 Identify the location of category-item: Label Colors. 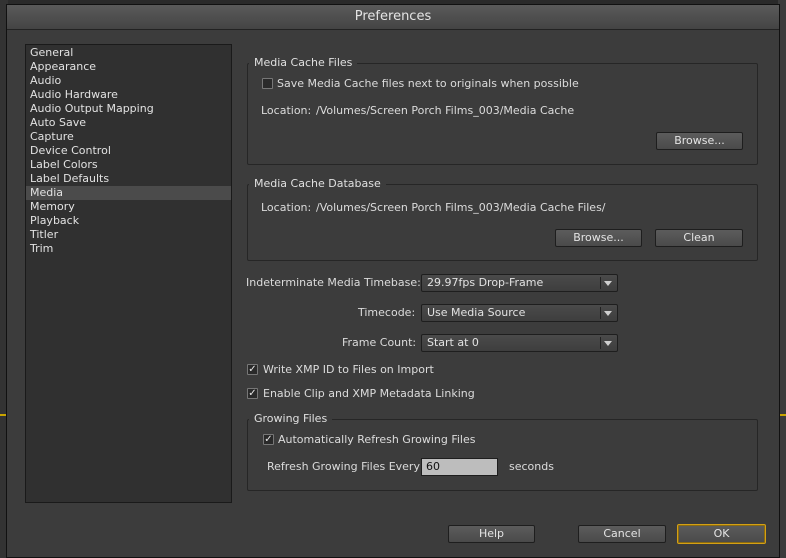
(128, 165).